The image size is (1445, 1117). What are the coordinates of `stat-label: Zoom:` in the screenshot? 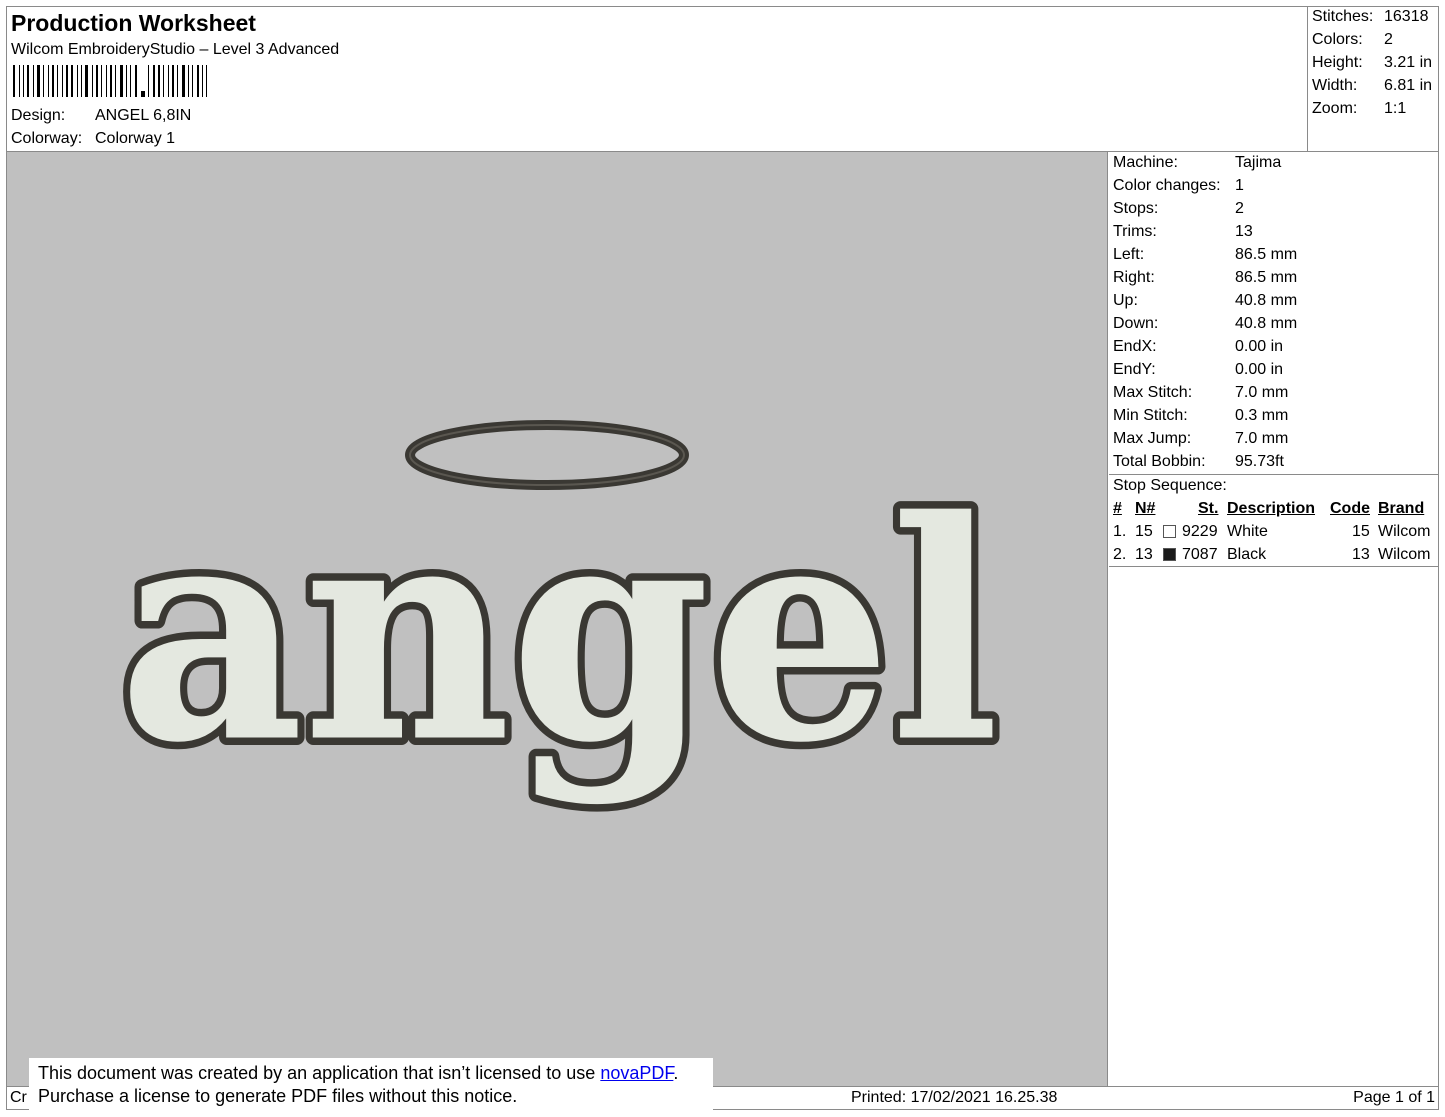 It's located at (1335, 108).